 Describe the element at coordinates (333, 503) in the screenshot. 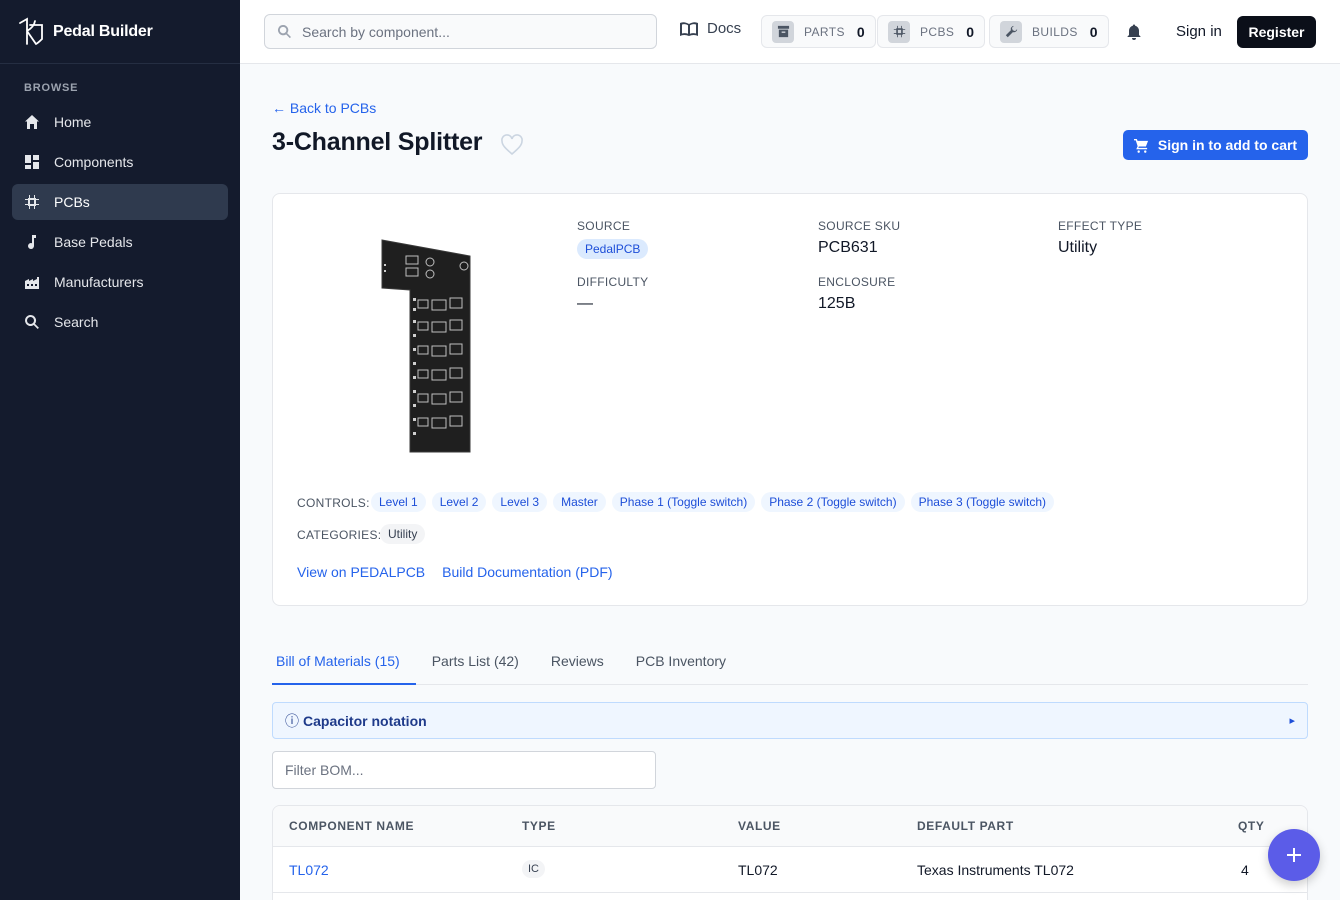

I see `controls-label: CONTROLS:` at that location.